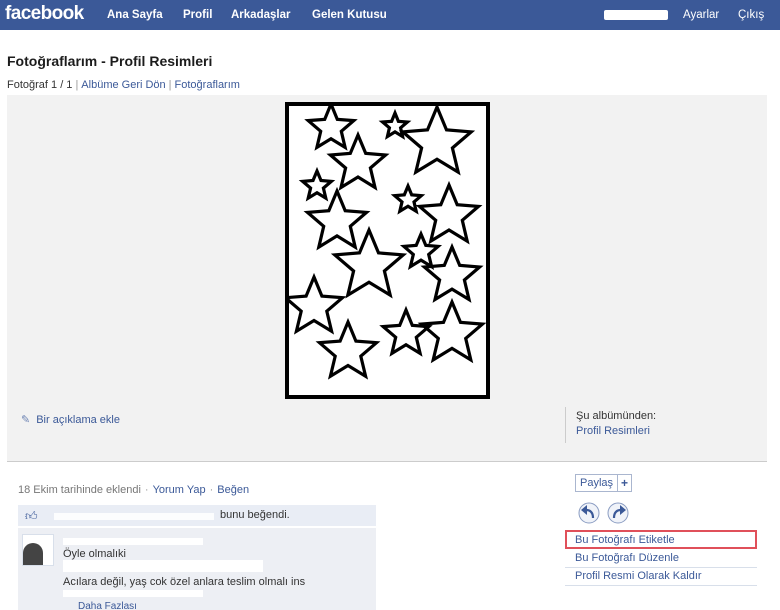 The image size is (780, 610). What do you see at coordinates (197, 15) in the screenshot?
I see `nav-profile: Profil` at bounding box center [197, 15].